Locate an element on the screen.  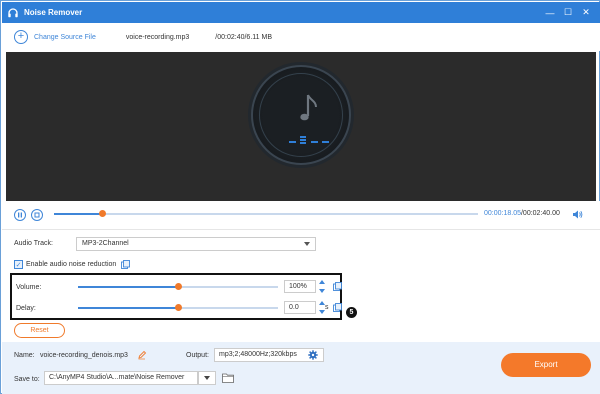
audio-track-row: Audio Track: MP3-2Channel is located at coordinates (165, 244).